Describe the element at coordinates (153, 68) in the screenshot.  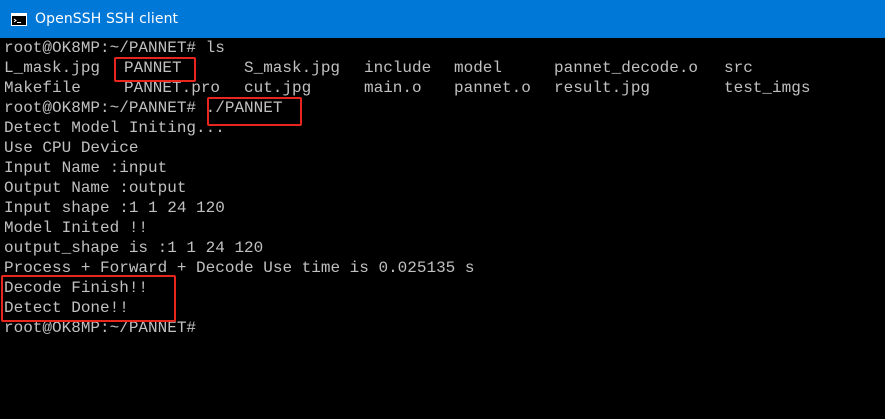
I see `ls-entry-pannet: PANNET` at that location.